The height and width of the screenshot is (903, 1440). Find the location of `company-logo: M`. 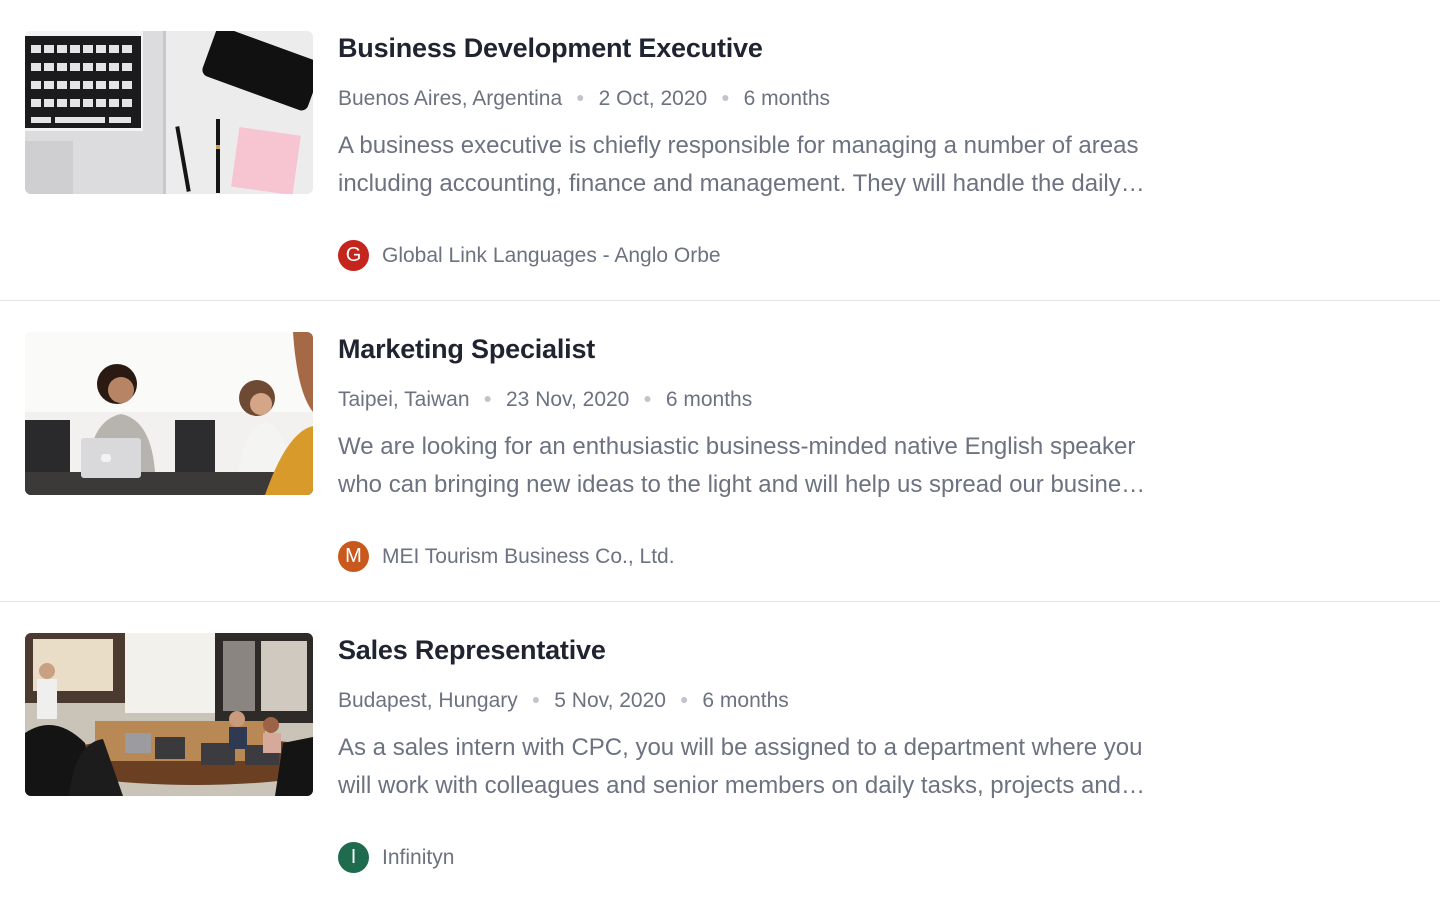

company-logo: M is located at coordinates (353, 556).